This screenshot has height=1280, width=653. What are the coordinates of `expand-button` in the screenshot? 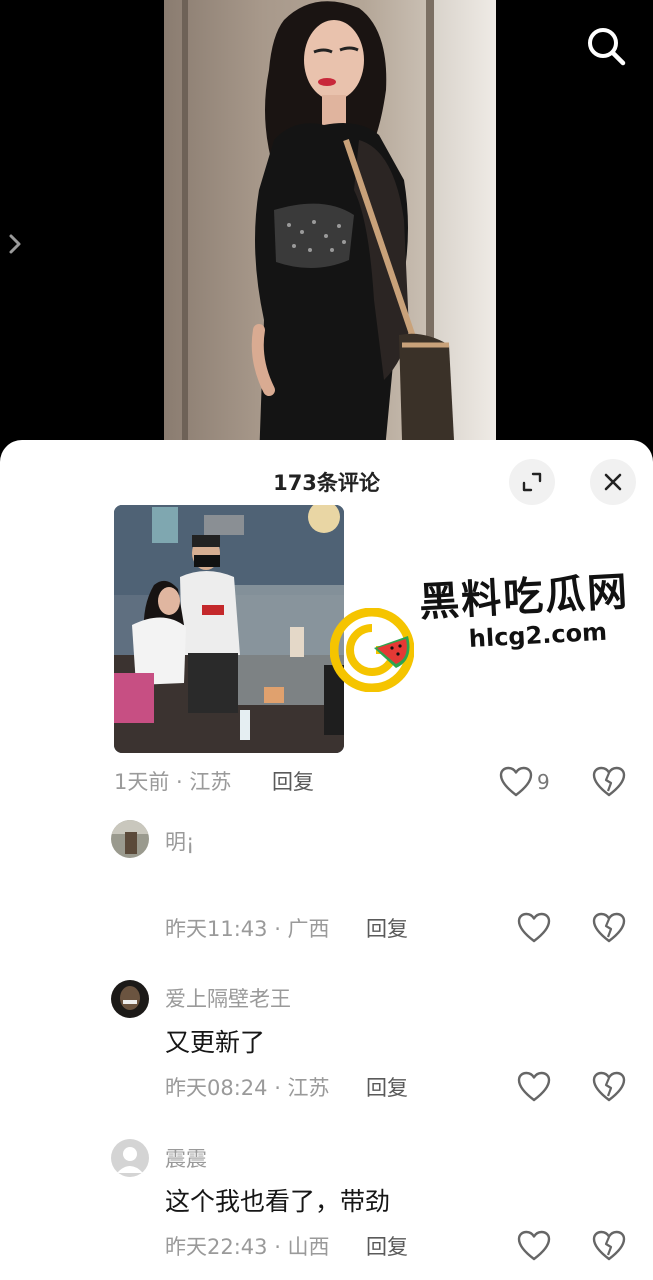 It's located at (532, 482).